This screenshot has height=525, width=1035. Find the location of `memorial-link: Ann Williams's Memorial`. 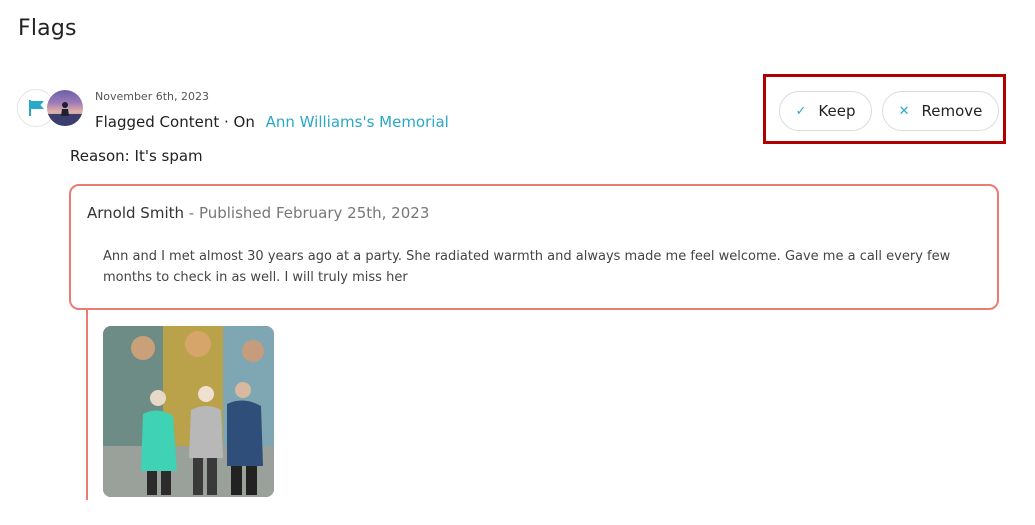

memorial-link: Ann Williams's Memorial is located at coordinates (357, 122).